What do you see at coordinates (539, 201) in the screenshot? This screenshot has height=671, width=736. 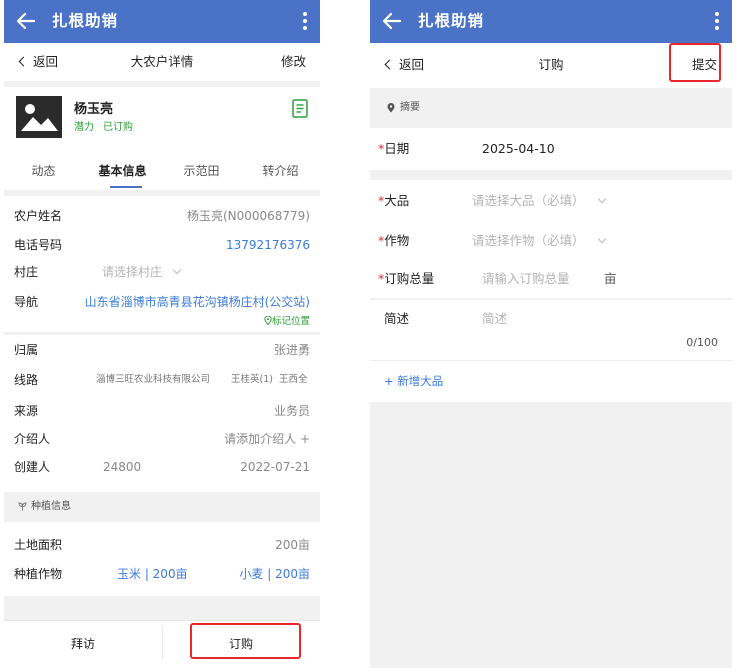 I see `product-select: 请选择大品（必填）` at bounding box center [539, 201].